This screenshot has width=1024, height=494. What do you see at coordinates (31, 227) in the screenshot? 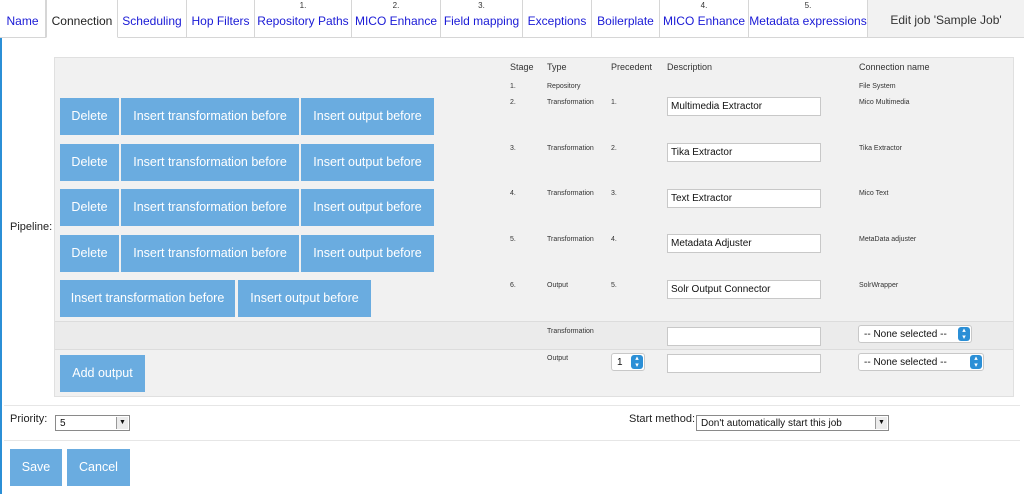
I see `pipeline-label: Pipeline:` at bounding box center [31, 227].